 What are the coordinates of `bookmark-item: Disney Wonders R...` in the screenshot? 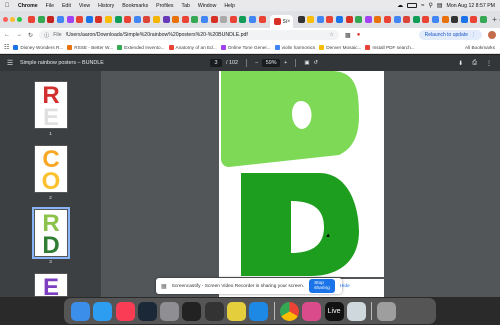 It's located at (38, 47).